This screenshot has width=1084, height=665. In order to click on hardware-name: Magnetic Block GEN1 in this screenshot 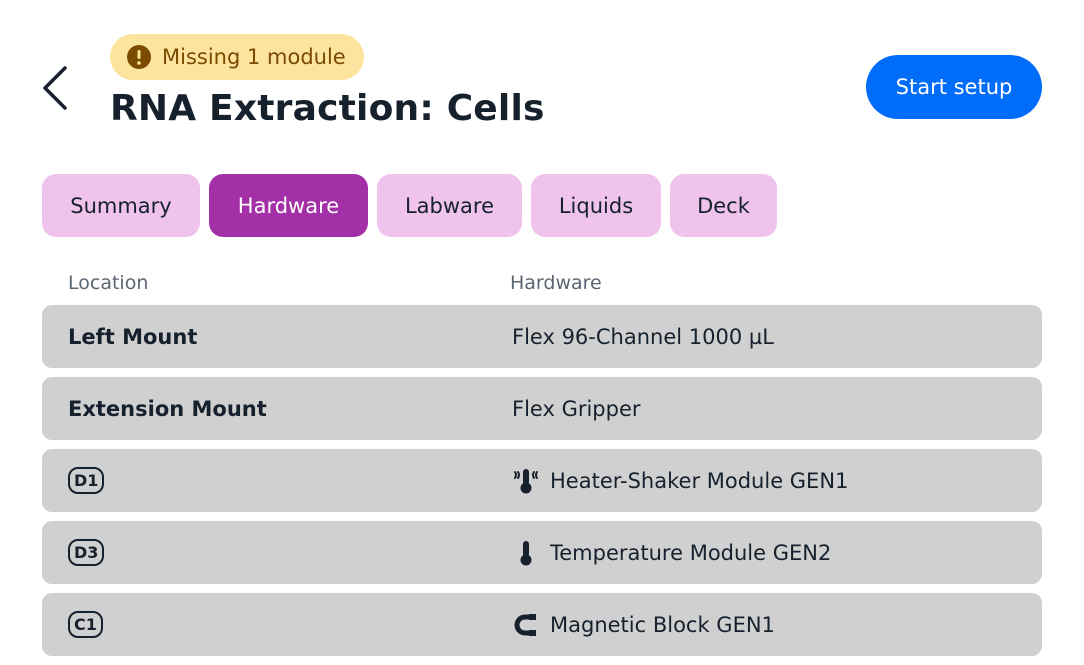, I will do `click(662, 624)`.